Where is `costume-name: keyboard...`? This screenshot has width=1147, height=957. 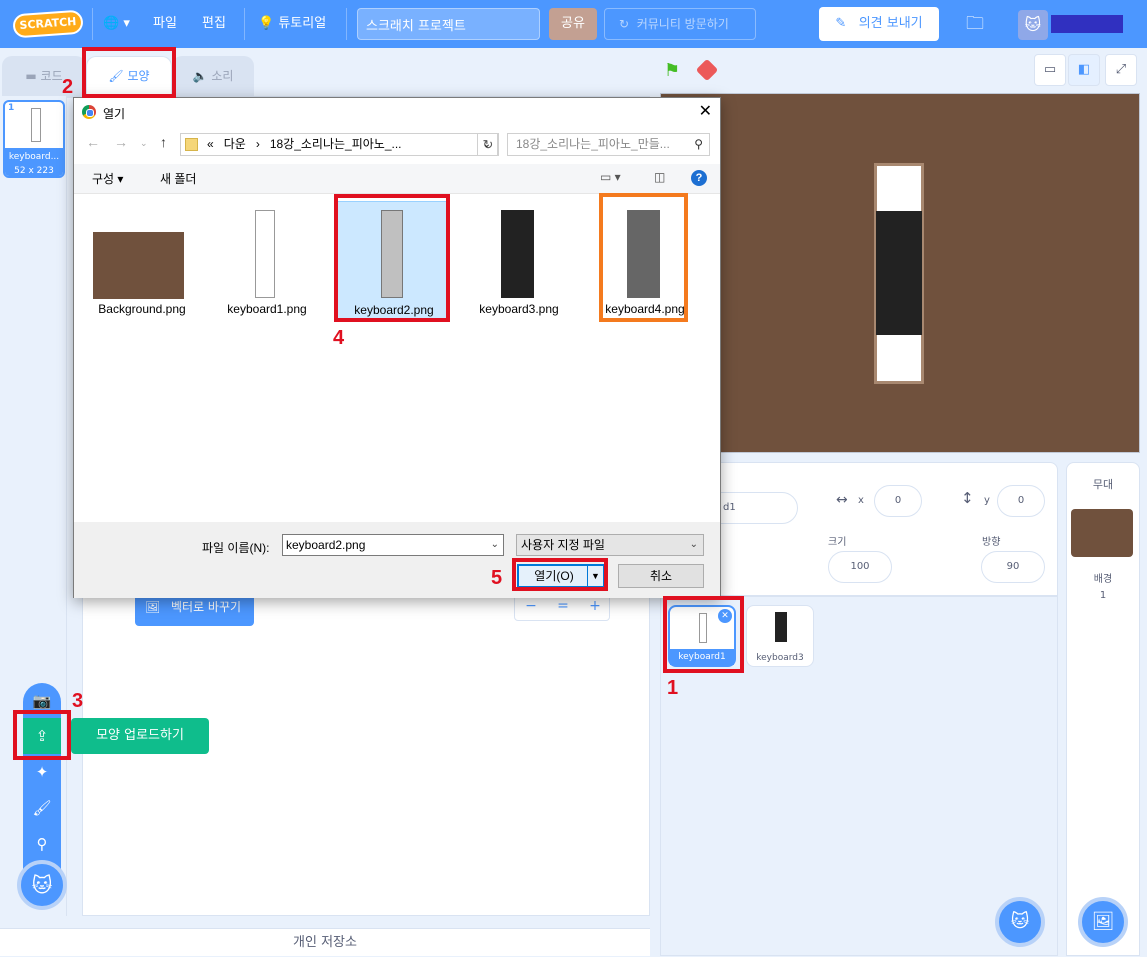
costume-name: keyboard... is located at coordinates (34, 157).